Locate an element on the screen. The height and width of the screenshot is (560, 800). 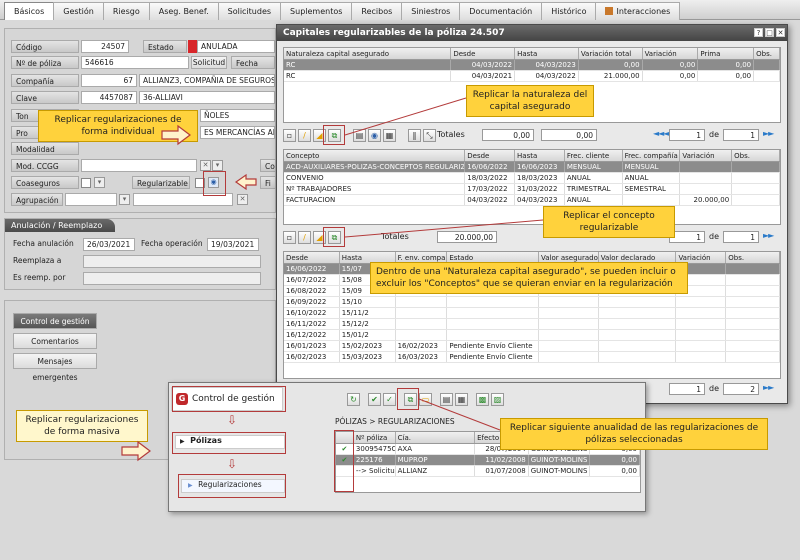
arrow-individual is located at coordinates (176, 135).